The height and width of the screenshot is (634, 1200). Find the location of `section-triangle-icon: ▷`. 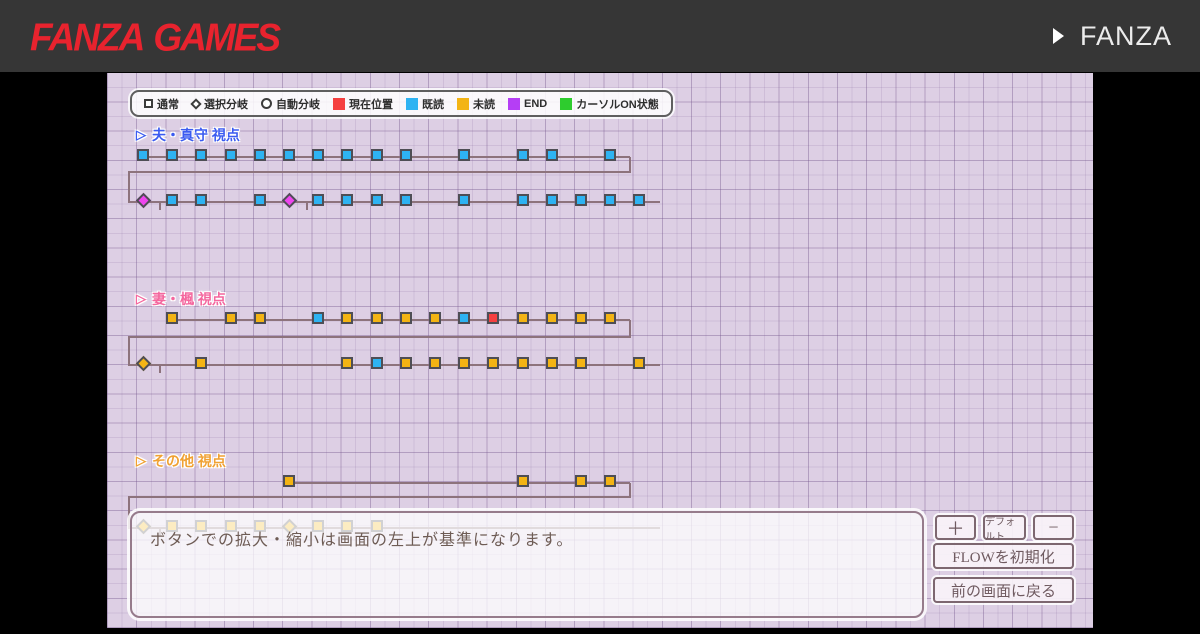

section-triangle-icon: ▷ is located at coordinates (141, 460).